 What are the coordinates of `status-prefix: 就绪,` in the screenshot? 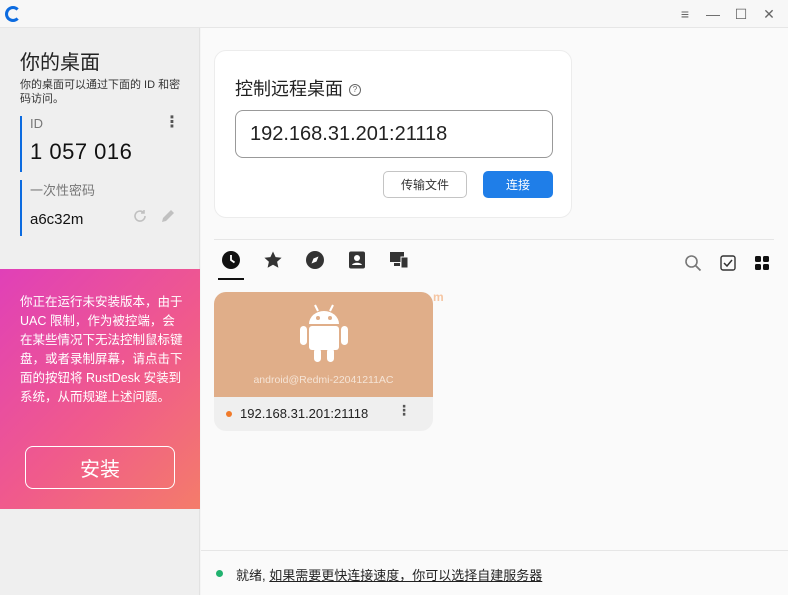 It's located at (251, 575).